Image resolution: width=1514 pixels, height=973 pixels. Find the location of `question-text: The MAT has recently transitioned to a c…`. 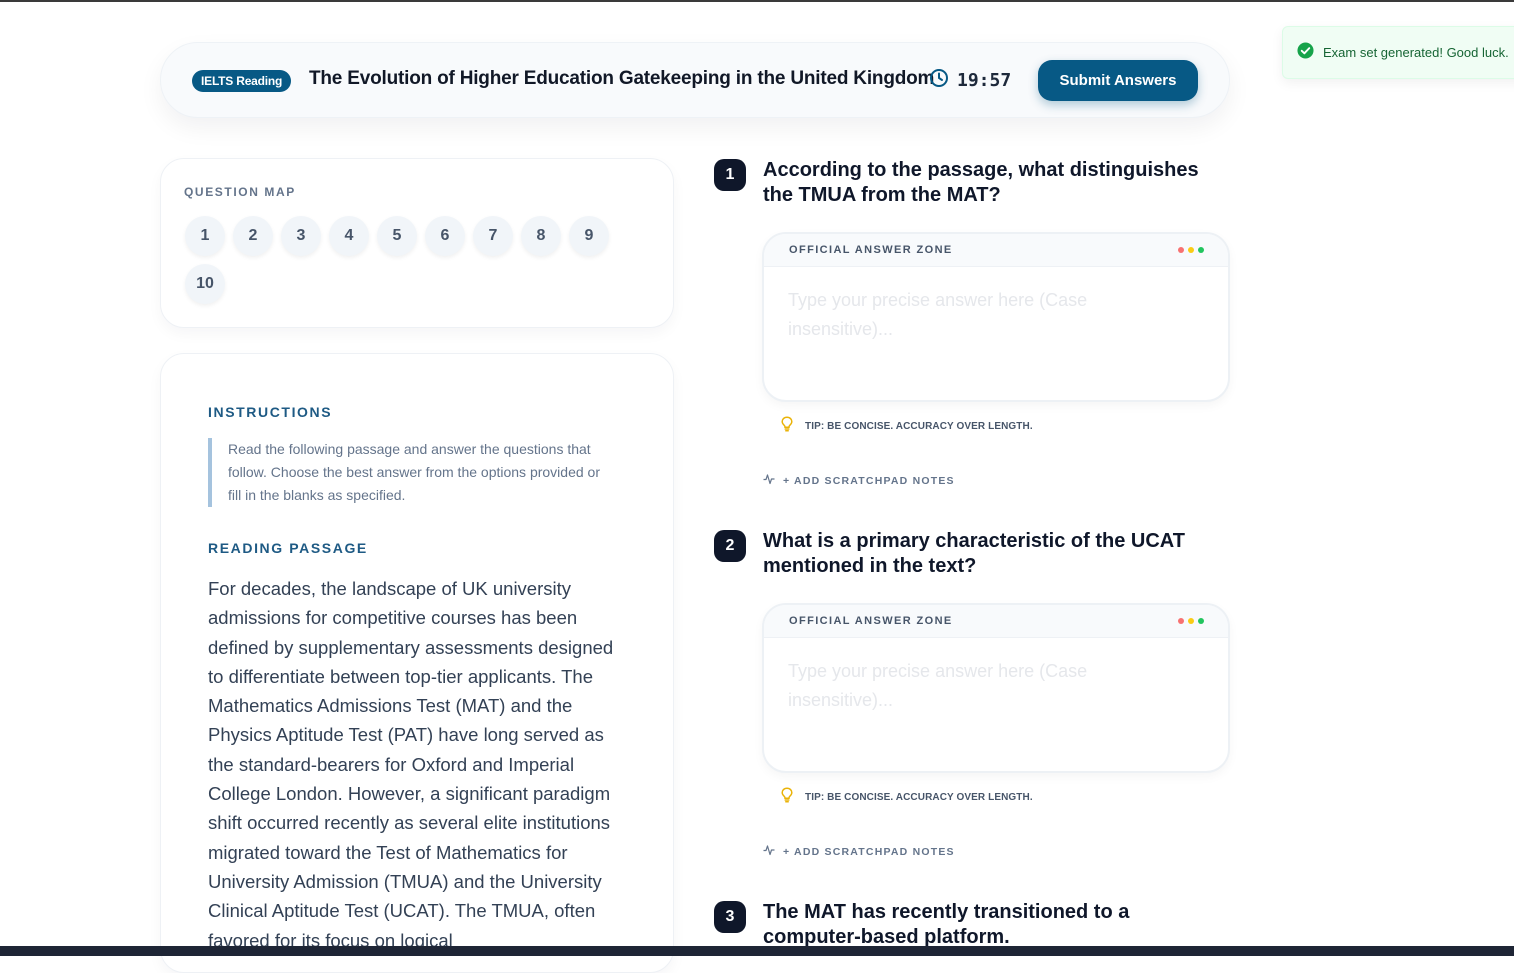

question-text: The MAT has recently transitioned to a c… is located at coordinates (946, 924).